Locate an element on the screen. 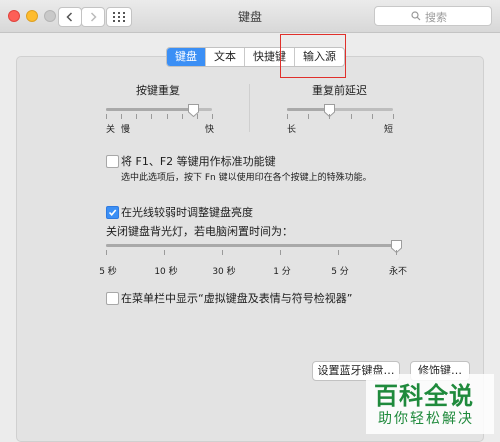  watermark-logo: 百科全说 助你轻松解决 is located at coordinates (430, 404).